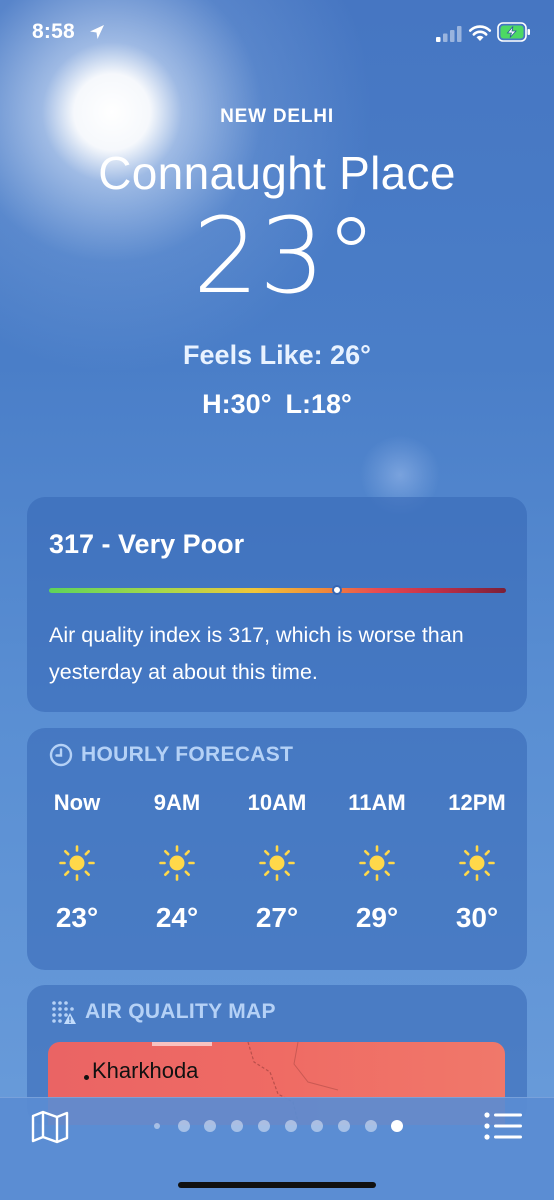  Describe the element at coordinates (377, 917) in the screenshot. I see `hour-temp: 29°` at that location.